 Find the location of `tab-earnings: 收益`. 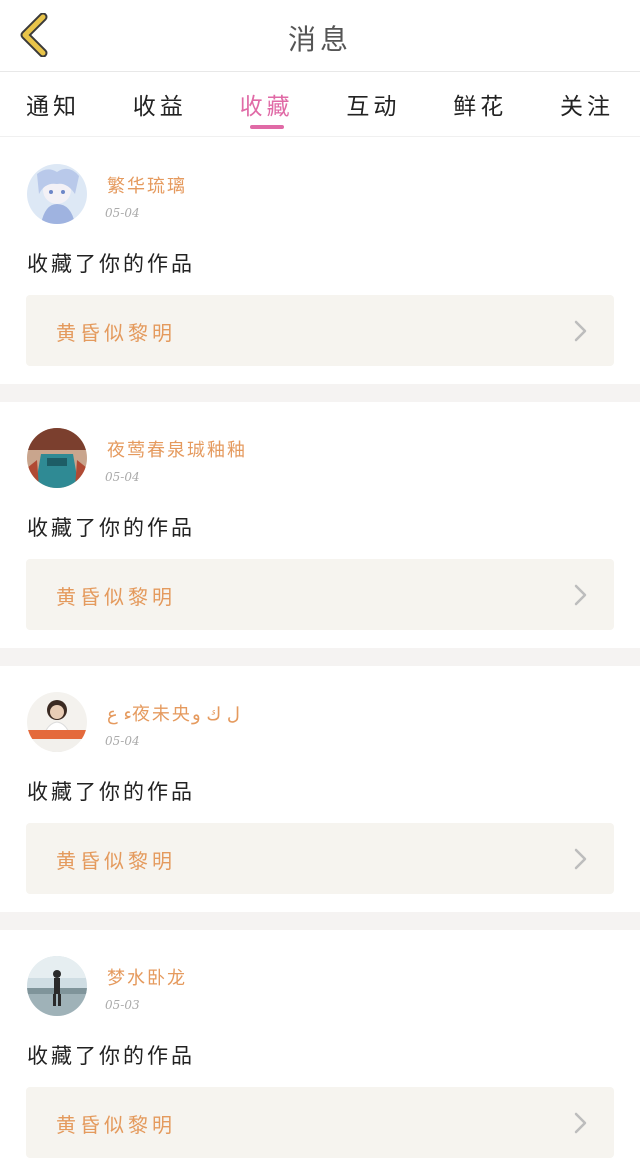

tab-earnings: 收益 is located at coordinates (160, 104).